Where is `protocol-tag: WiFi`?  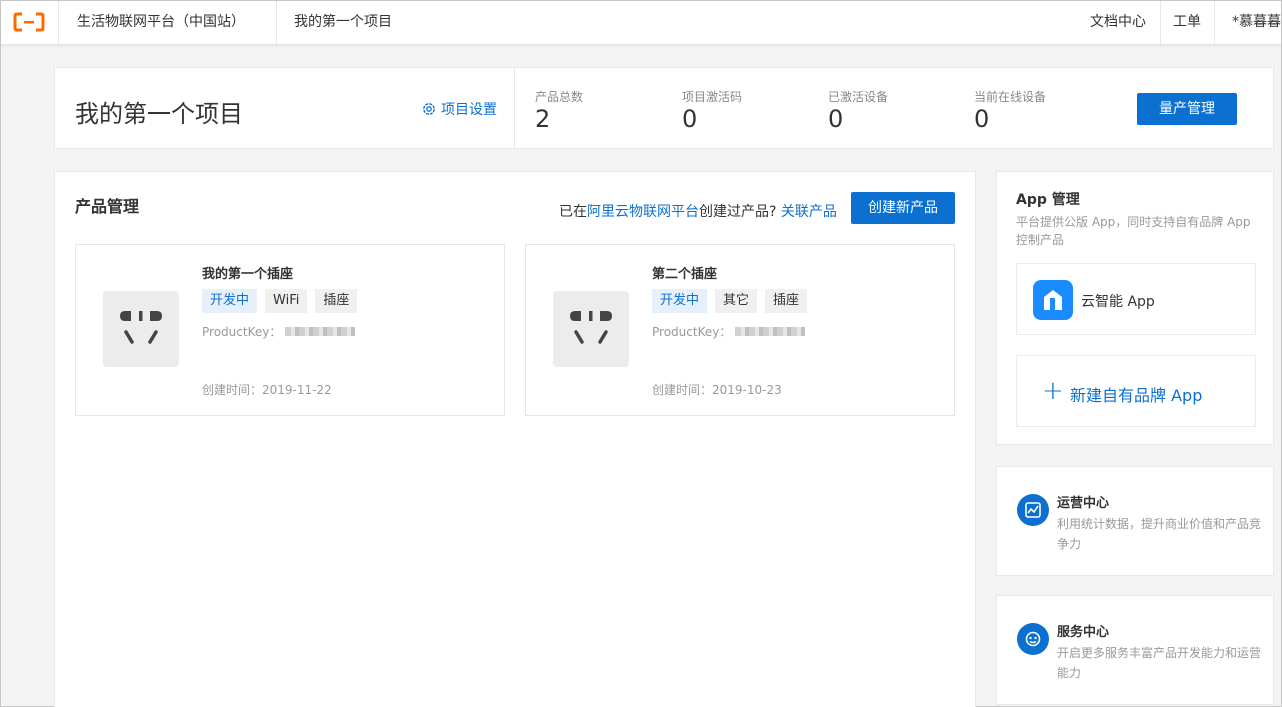
protocol-tag: WiFi is located at coordinates (286, 301).